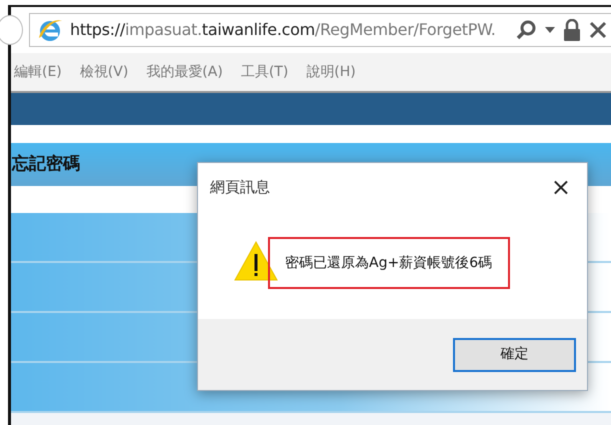  Describe the element at coordinates (283, 30) in the screenshot. I see `url-text: https://impasuat.taiwanlife.com/RegMember/ForgetPW.` at that location.